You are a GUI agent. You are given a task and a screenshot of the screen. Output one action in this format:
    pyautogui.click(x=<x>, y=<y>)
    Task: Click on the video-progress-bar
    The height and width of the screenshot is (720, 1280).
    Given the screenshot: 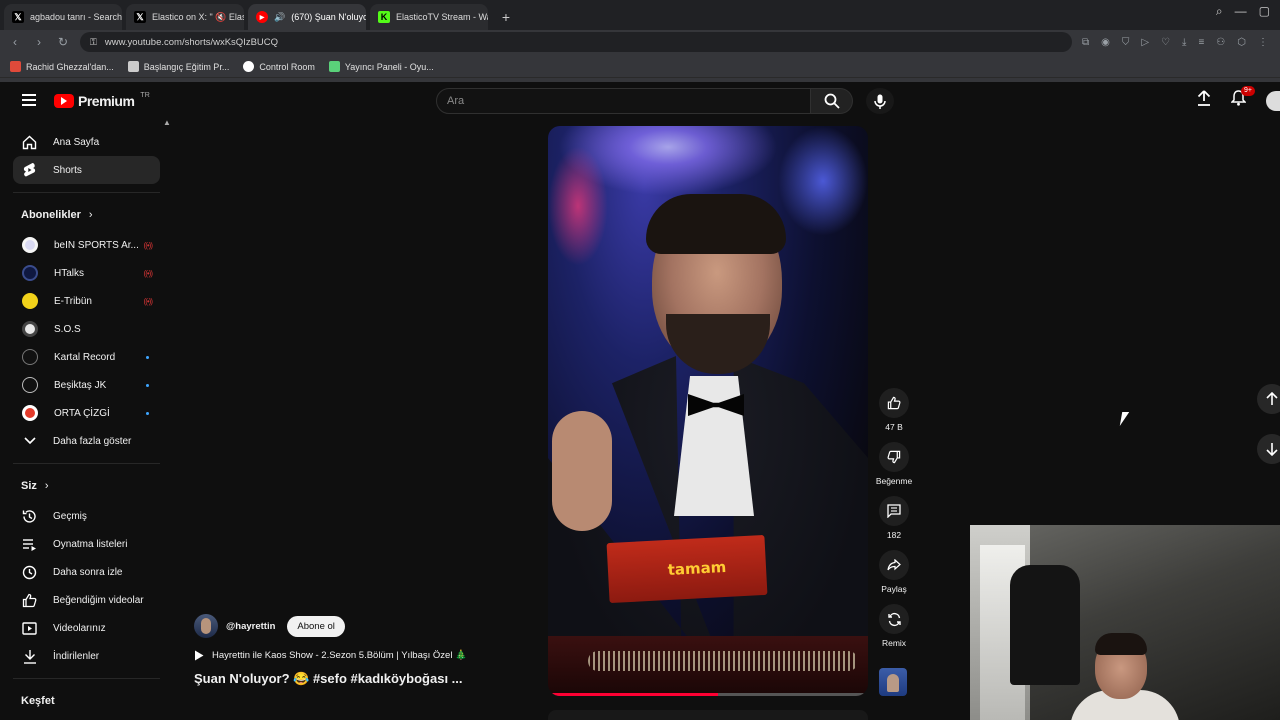 What is the action you would take?
    pyautogui.click(x=708, y=694)
    